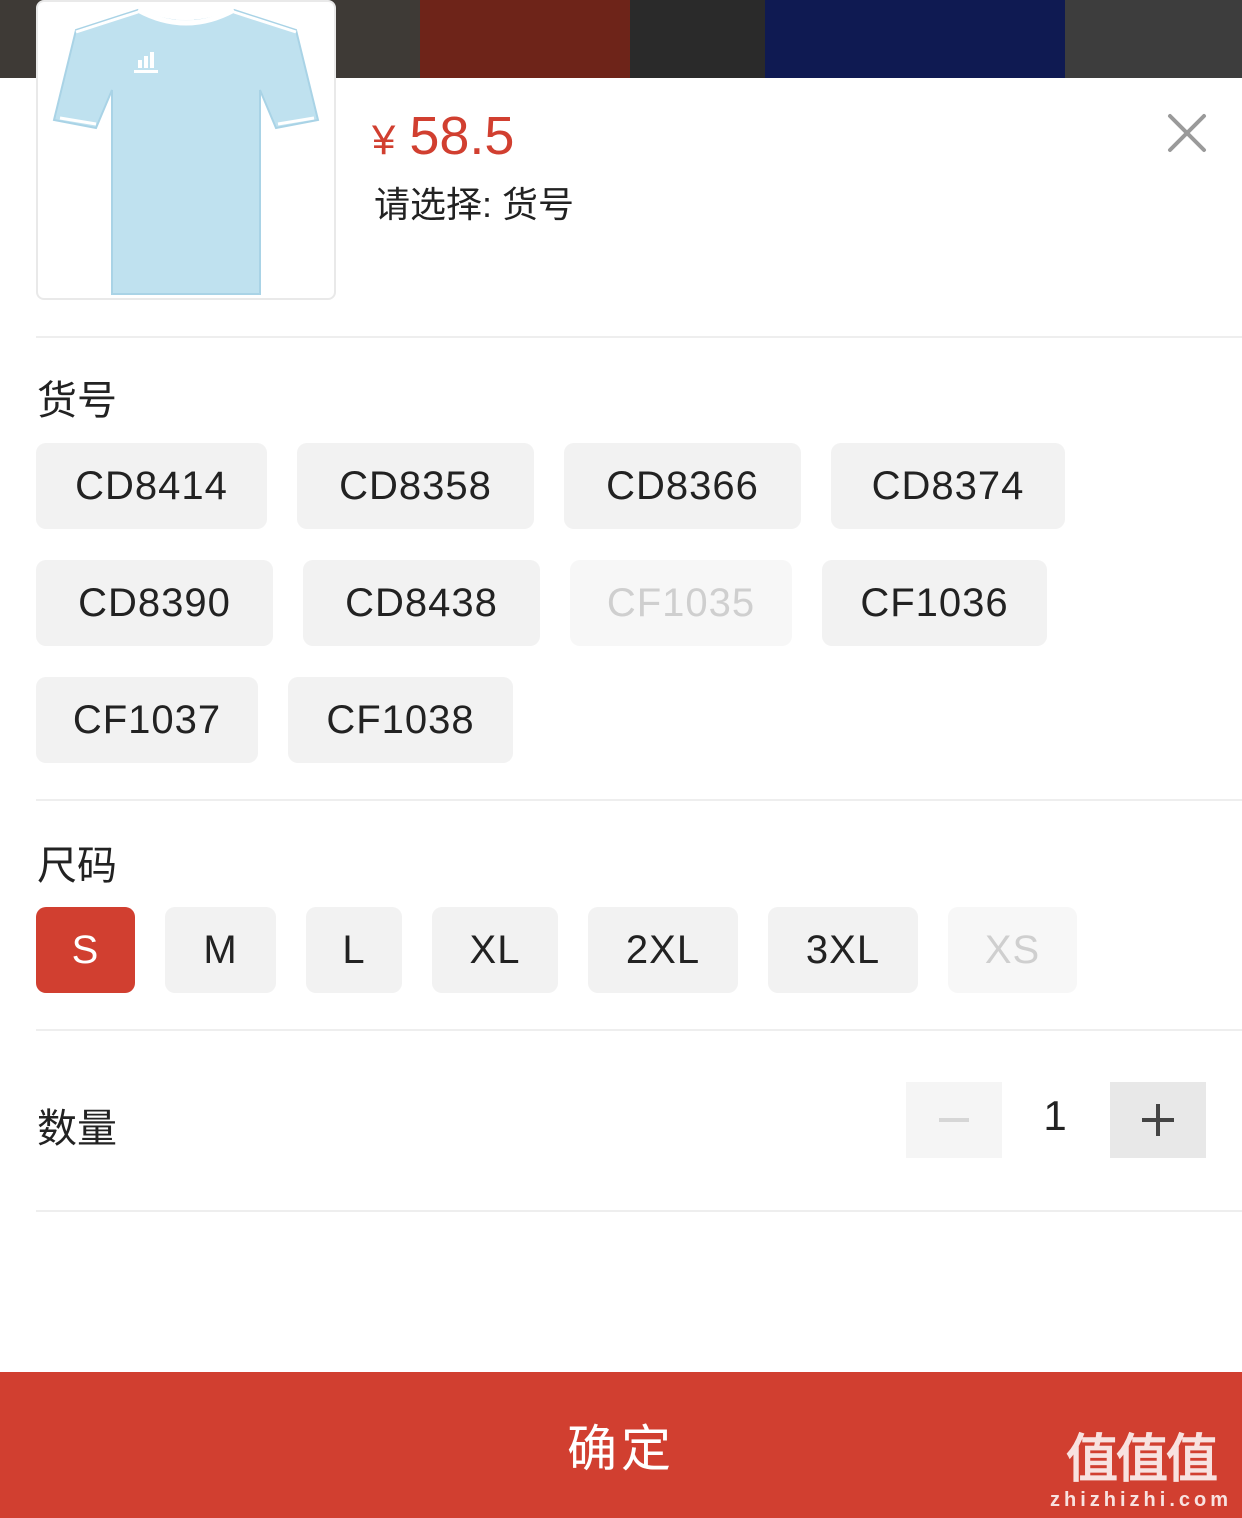  I want to click on quantity-section-title: 数量, so click(77, 1129).